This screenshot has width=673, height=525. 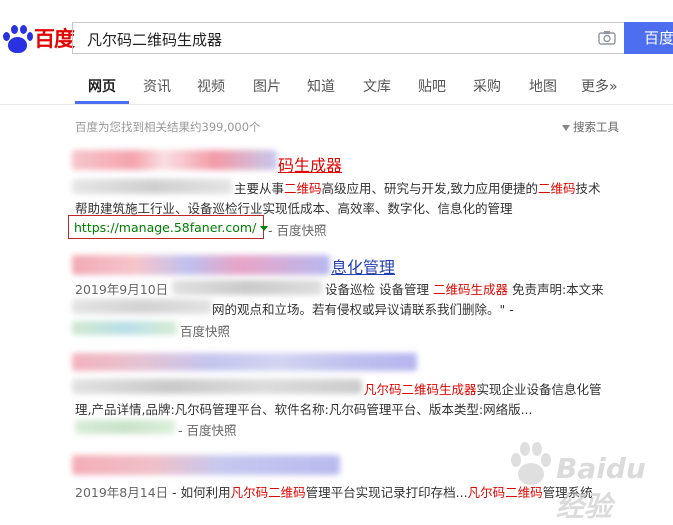 I want to click on result-url: https://manage.58faner.com/, so click(x=171, y=227).